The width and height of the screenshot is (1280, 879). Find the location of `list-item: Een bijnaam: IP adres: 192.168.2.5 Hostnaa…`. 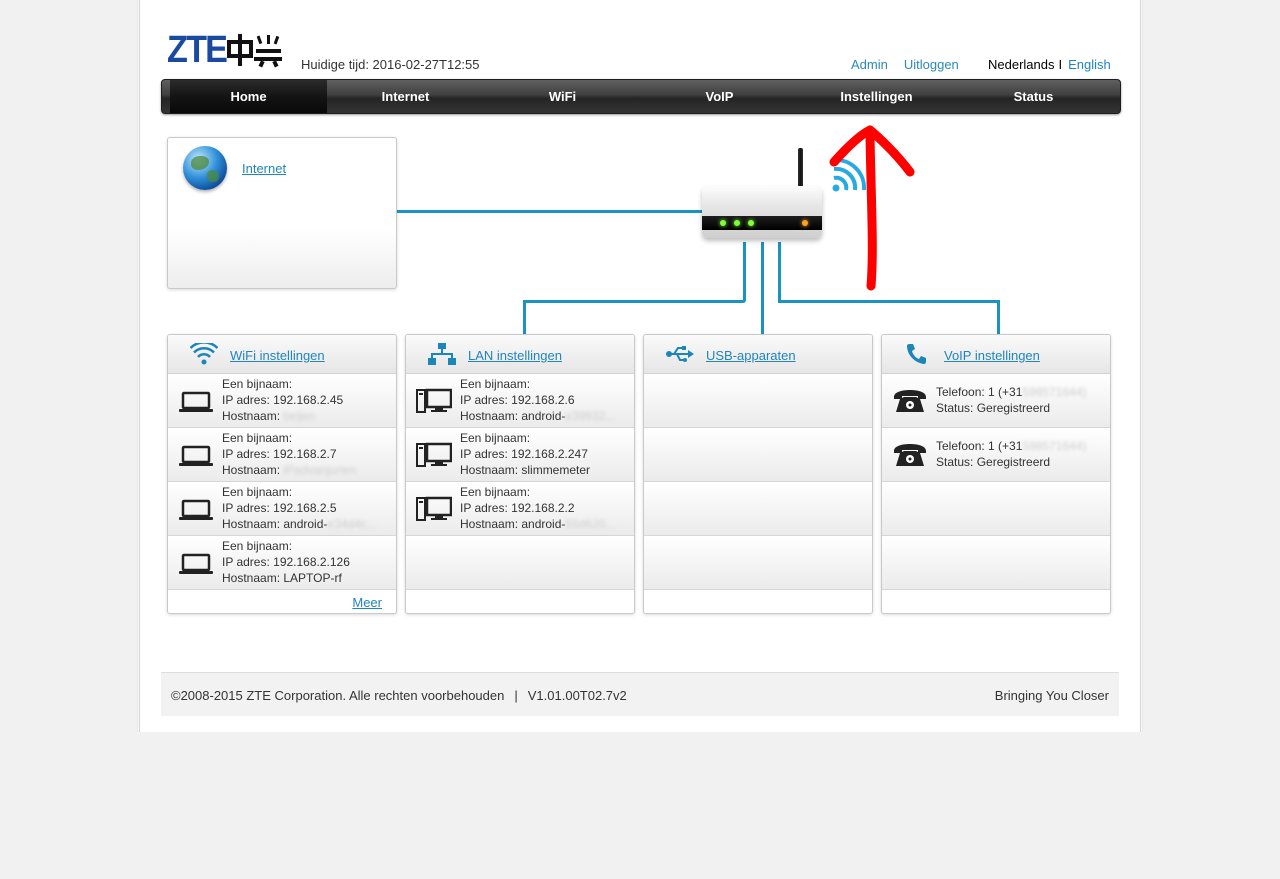

list-item: Een bijnaam: IP adres: 192.168.2.5 Hostnaa… is located at coordinates (282, 509).